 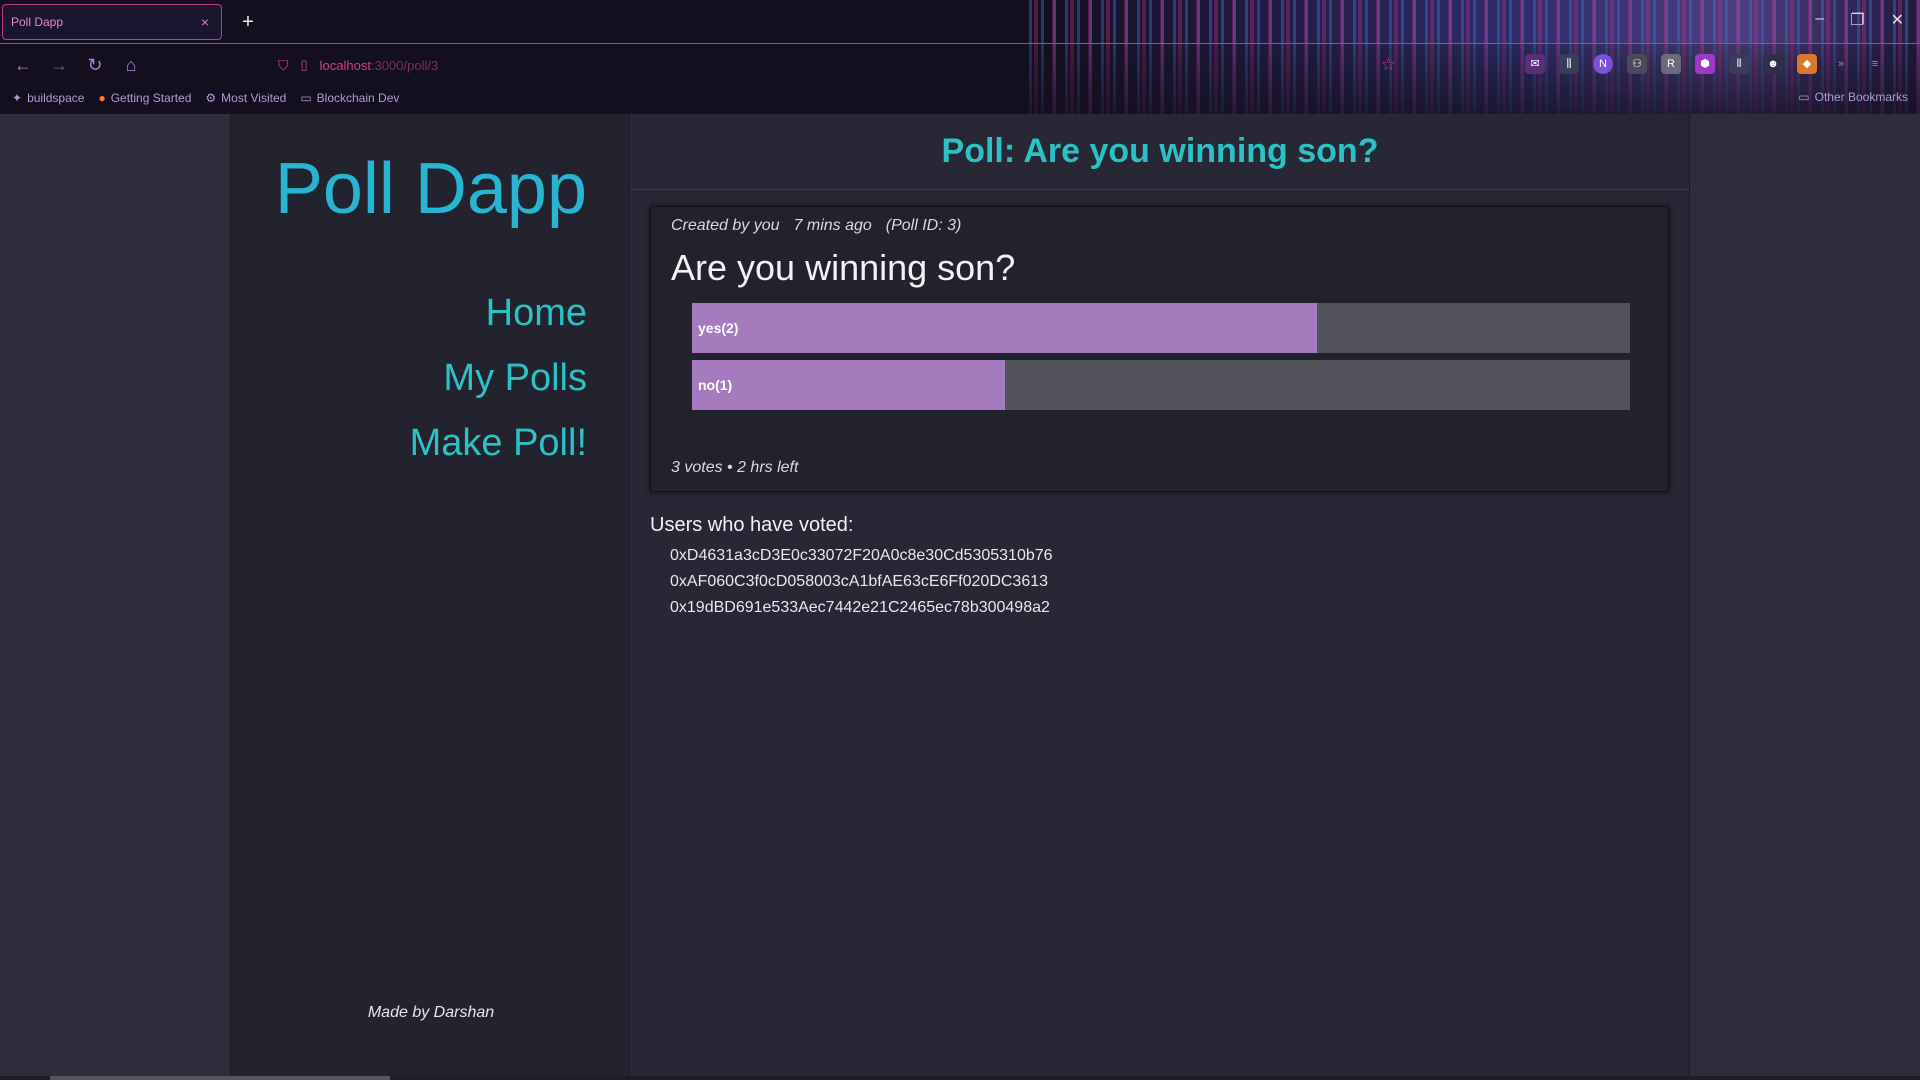 What do you see at coordinates (960, 22) in the screenshot?
I see `tab-bar: Poll Dapp × + – ❐ ✕` at bounding box center [960, 22].